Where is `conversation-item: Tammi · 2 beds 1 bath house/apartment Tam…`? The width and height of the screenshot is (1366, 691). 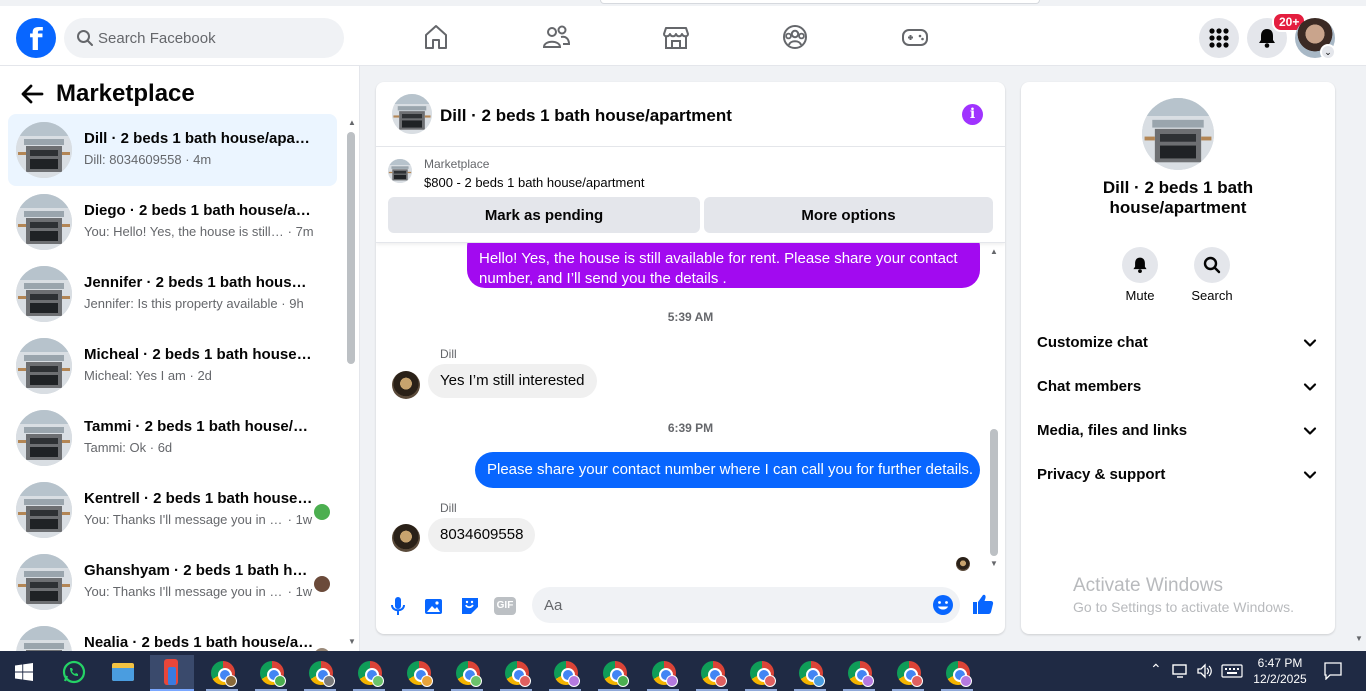 conversation-item: Tammi · 2 beds 1 bath house/apartment Tam… is located at coordinates (172, 438).